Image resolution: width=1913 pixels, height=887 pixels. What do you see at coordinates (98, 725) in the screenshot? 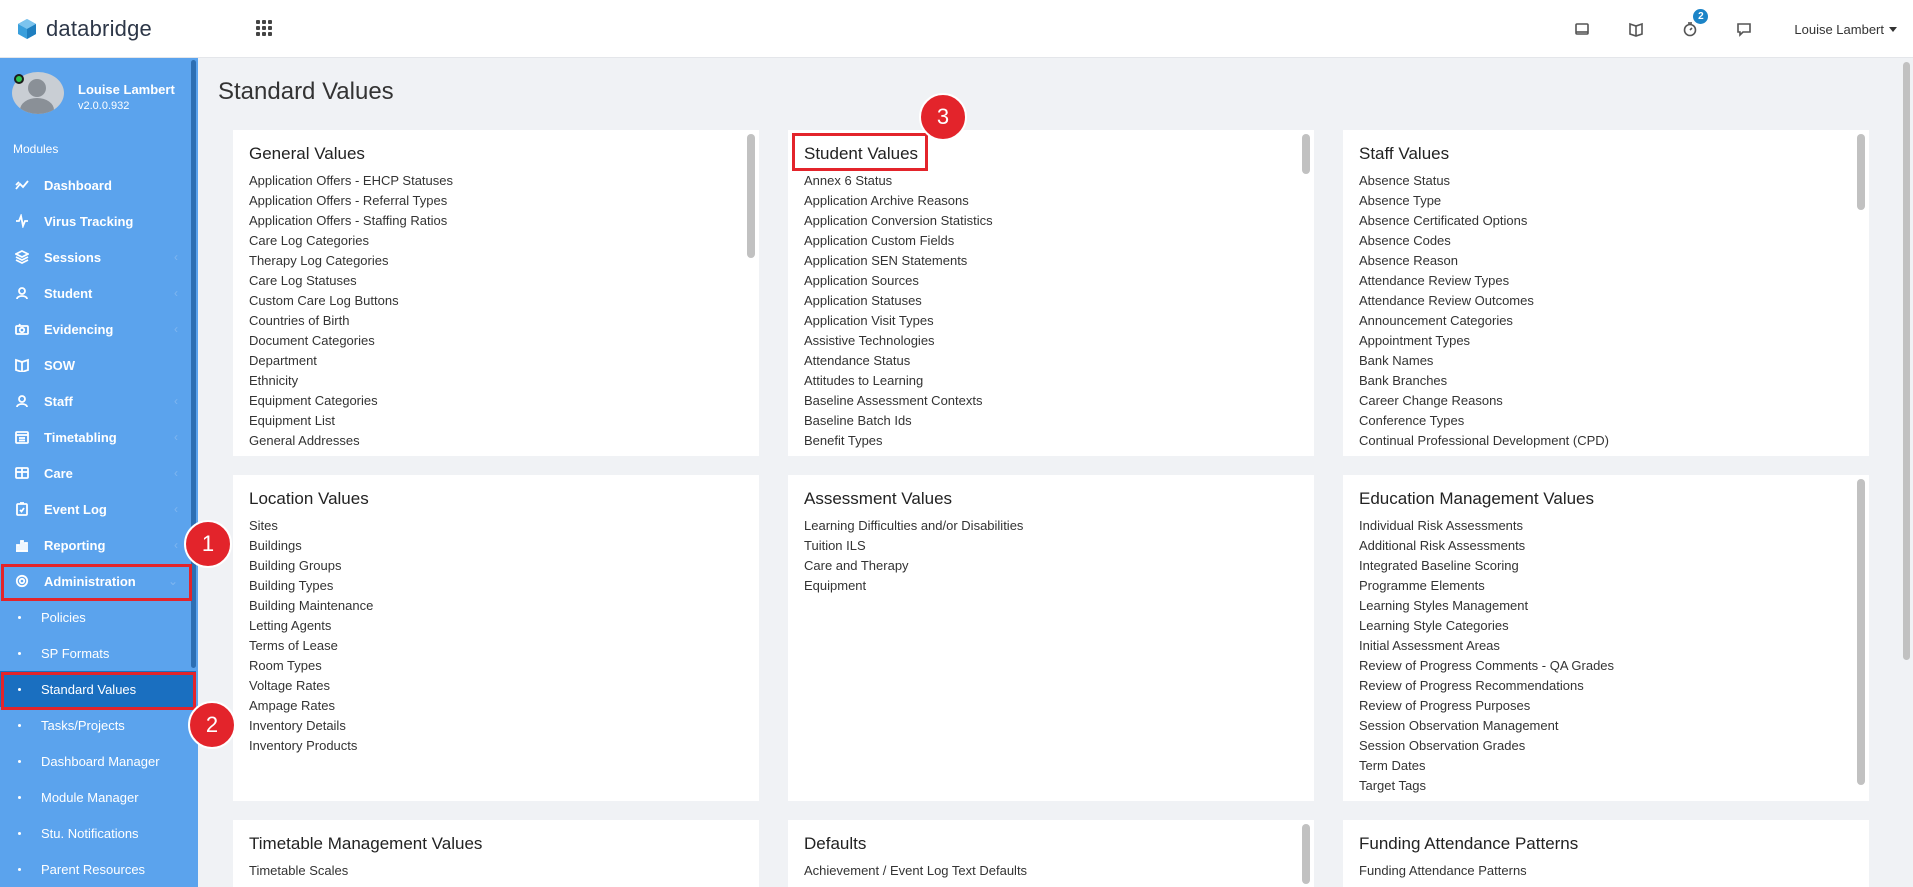
I see `sidebar-subitem-tasks-projects: Tasks/Projects` at bounding box center [98, 725].